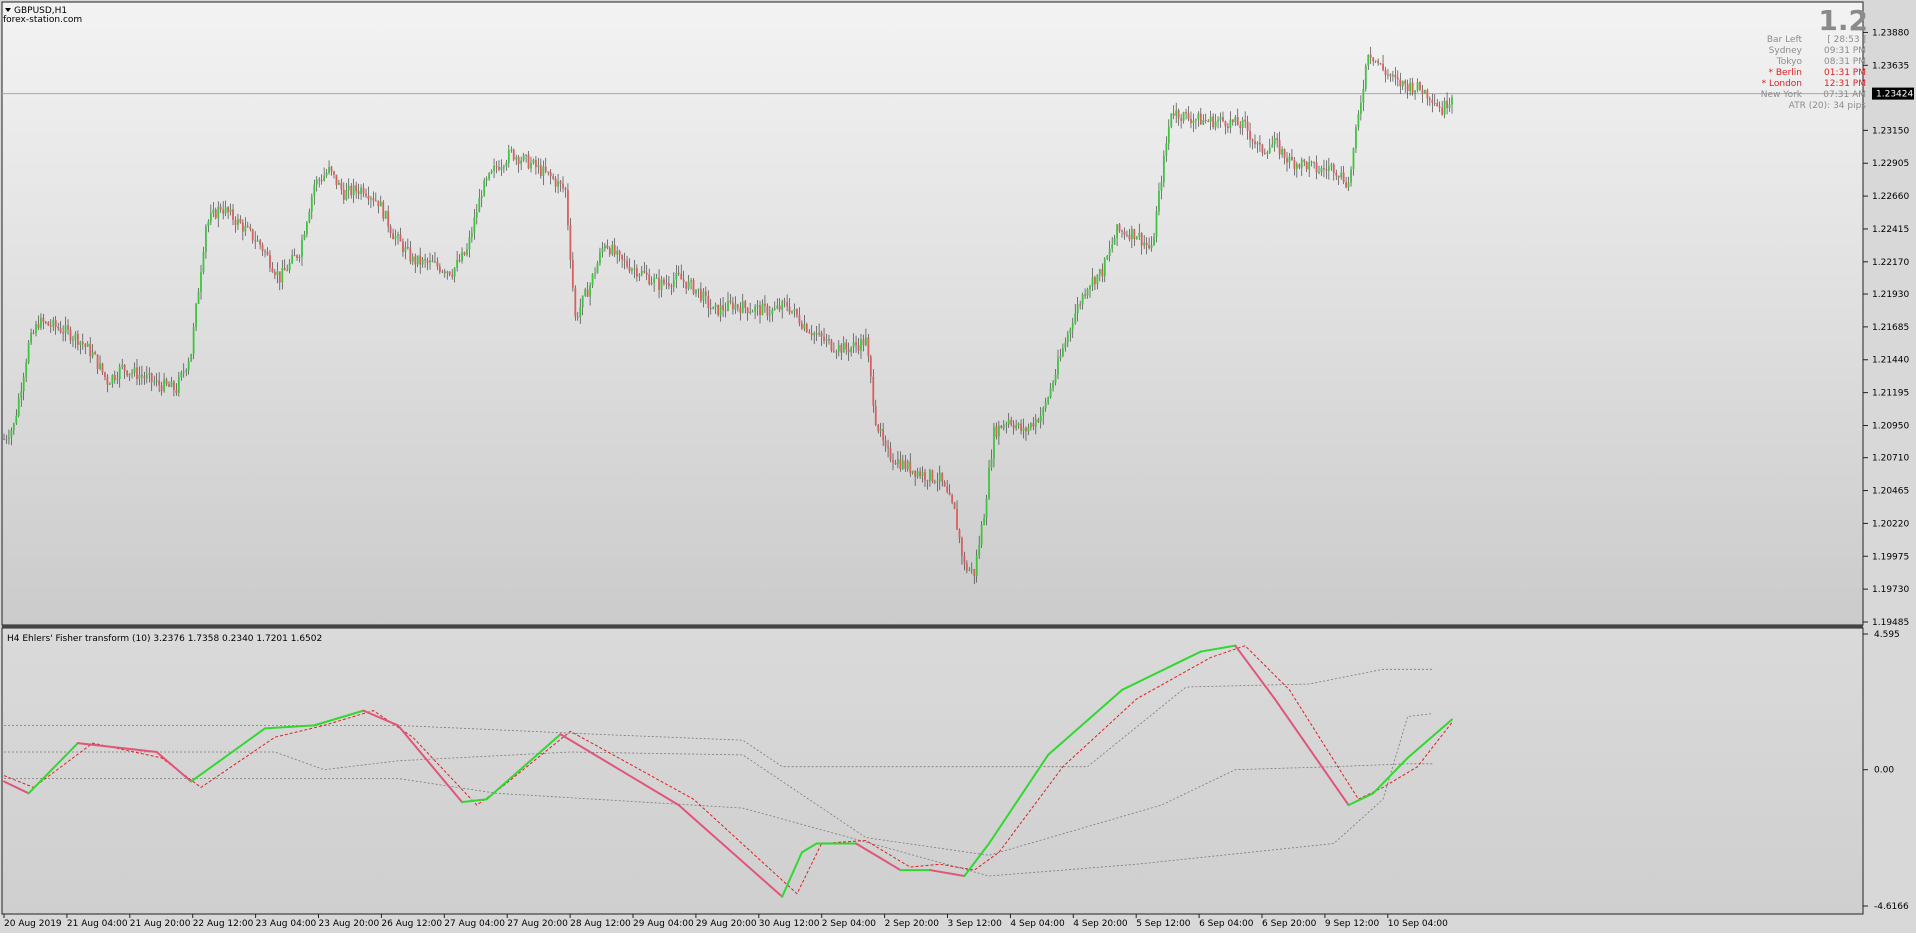 The height and width of the screenshot is (937, 1916). Describe the element at coordinates (1100, 924) in the screenshot. I see `time-axis-label: 4 Sep 20:00` at that location.